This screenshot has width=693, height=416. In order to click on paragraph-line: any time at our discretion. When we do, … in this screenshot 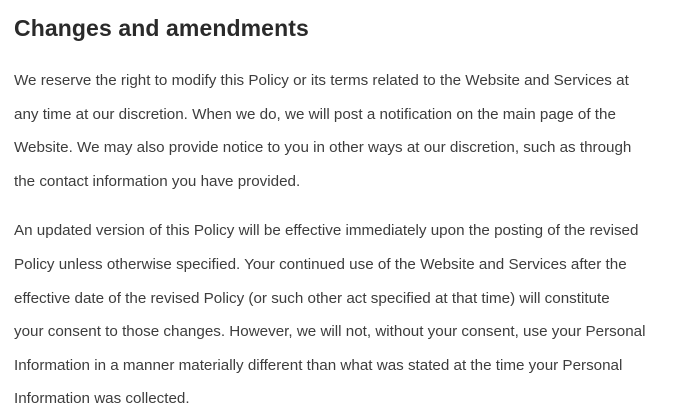, I will do `click(315, 114)`.